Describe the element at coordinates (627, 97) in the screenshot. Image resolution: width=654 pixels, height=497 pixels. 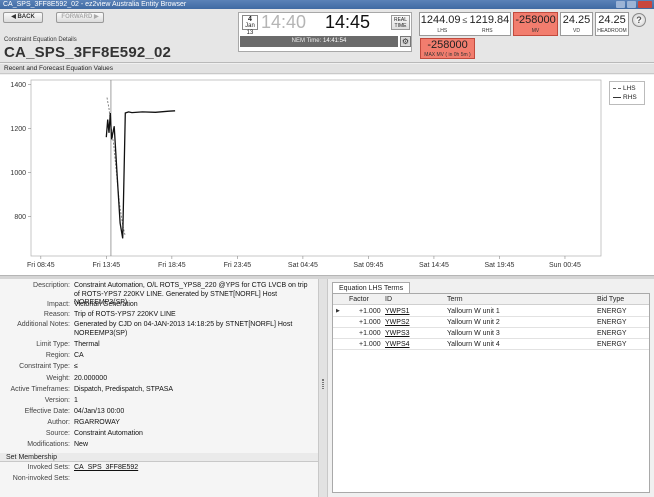
I see `legend-item-rhs: RHS` at that location.